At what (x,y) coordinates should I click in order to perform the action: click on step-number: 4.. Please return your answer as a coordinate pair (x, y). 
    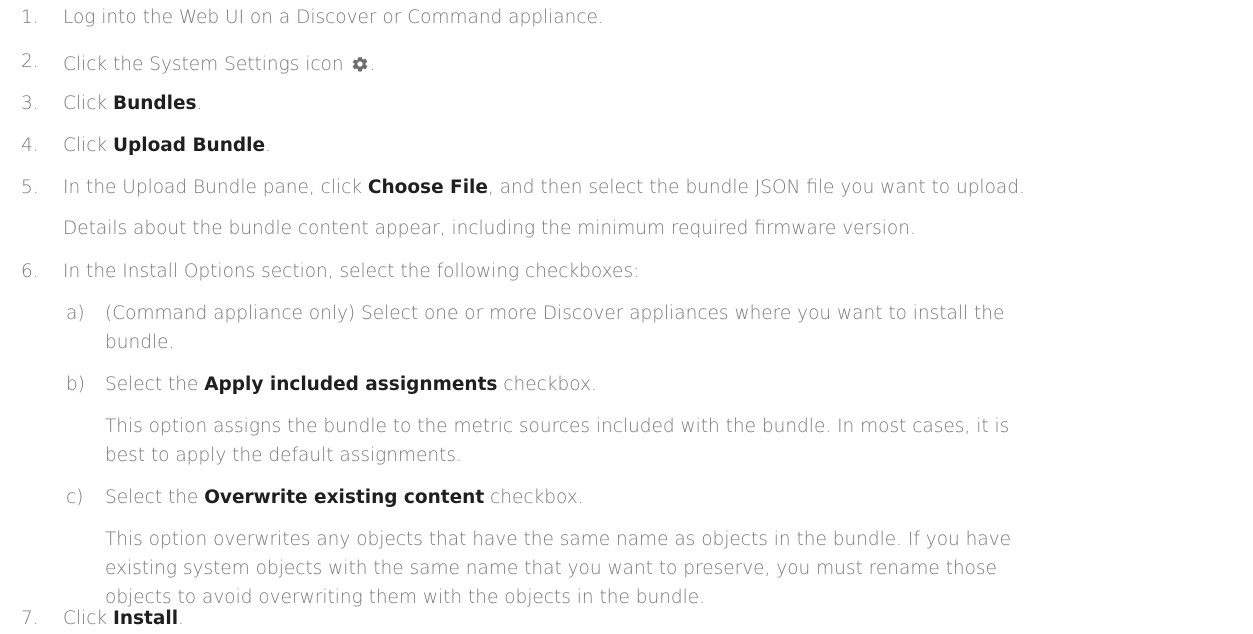
    Looking at the image, I should click on (30, 145).